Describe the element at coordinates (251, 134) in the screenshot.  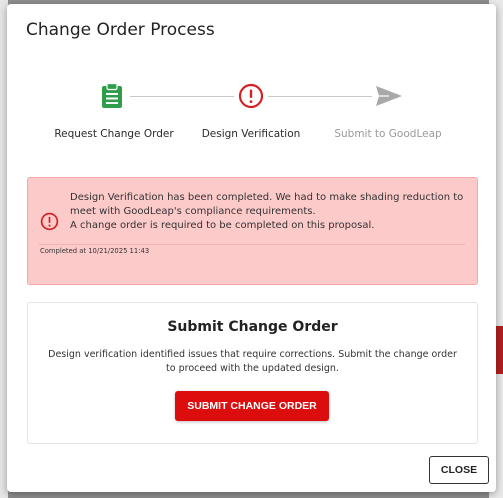
I see `step-label-design-verification: Design Verification` at that location.